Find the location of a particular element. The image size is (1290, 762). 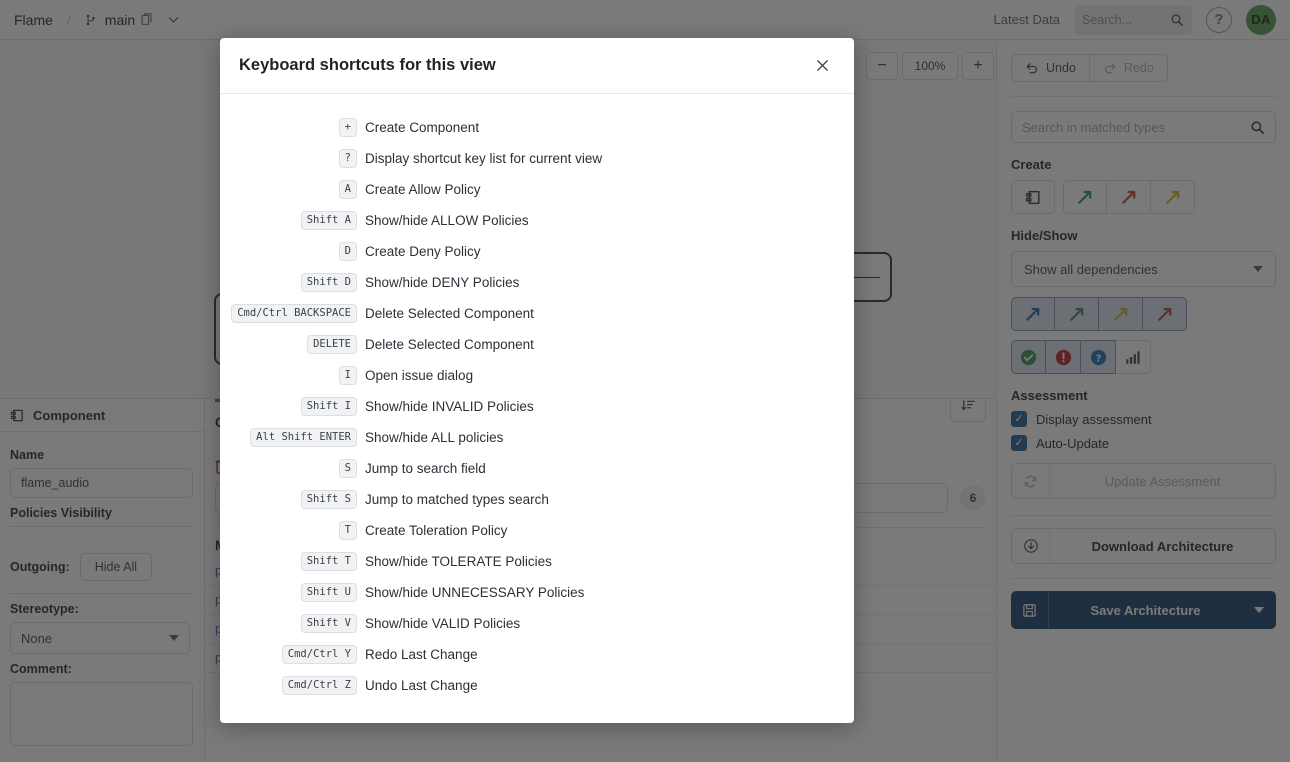

shortcut-row: Shift U Show/hide UNNECESSARY Policies is located at coordinates (537, 592).